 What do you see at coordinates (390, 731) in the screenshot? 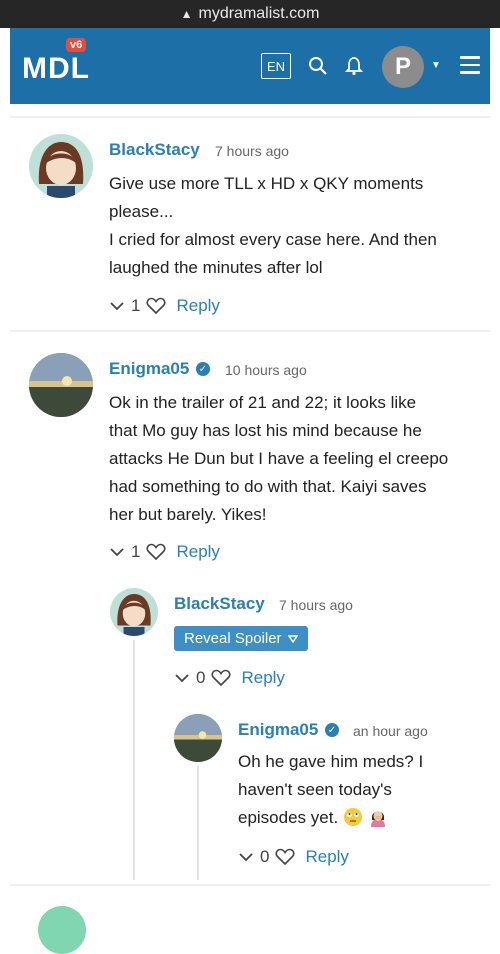
I see `comment-timestamp: an hour ago` at bounding box center [390, 731].